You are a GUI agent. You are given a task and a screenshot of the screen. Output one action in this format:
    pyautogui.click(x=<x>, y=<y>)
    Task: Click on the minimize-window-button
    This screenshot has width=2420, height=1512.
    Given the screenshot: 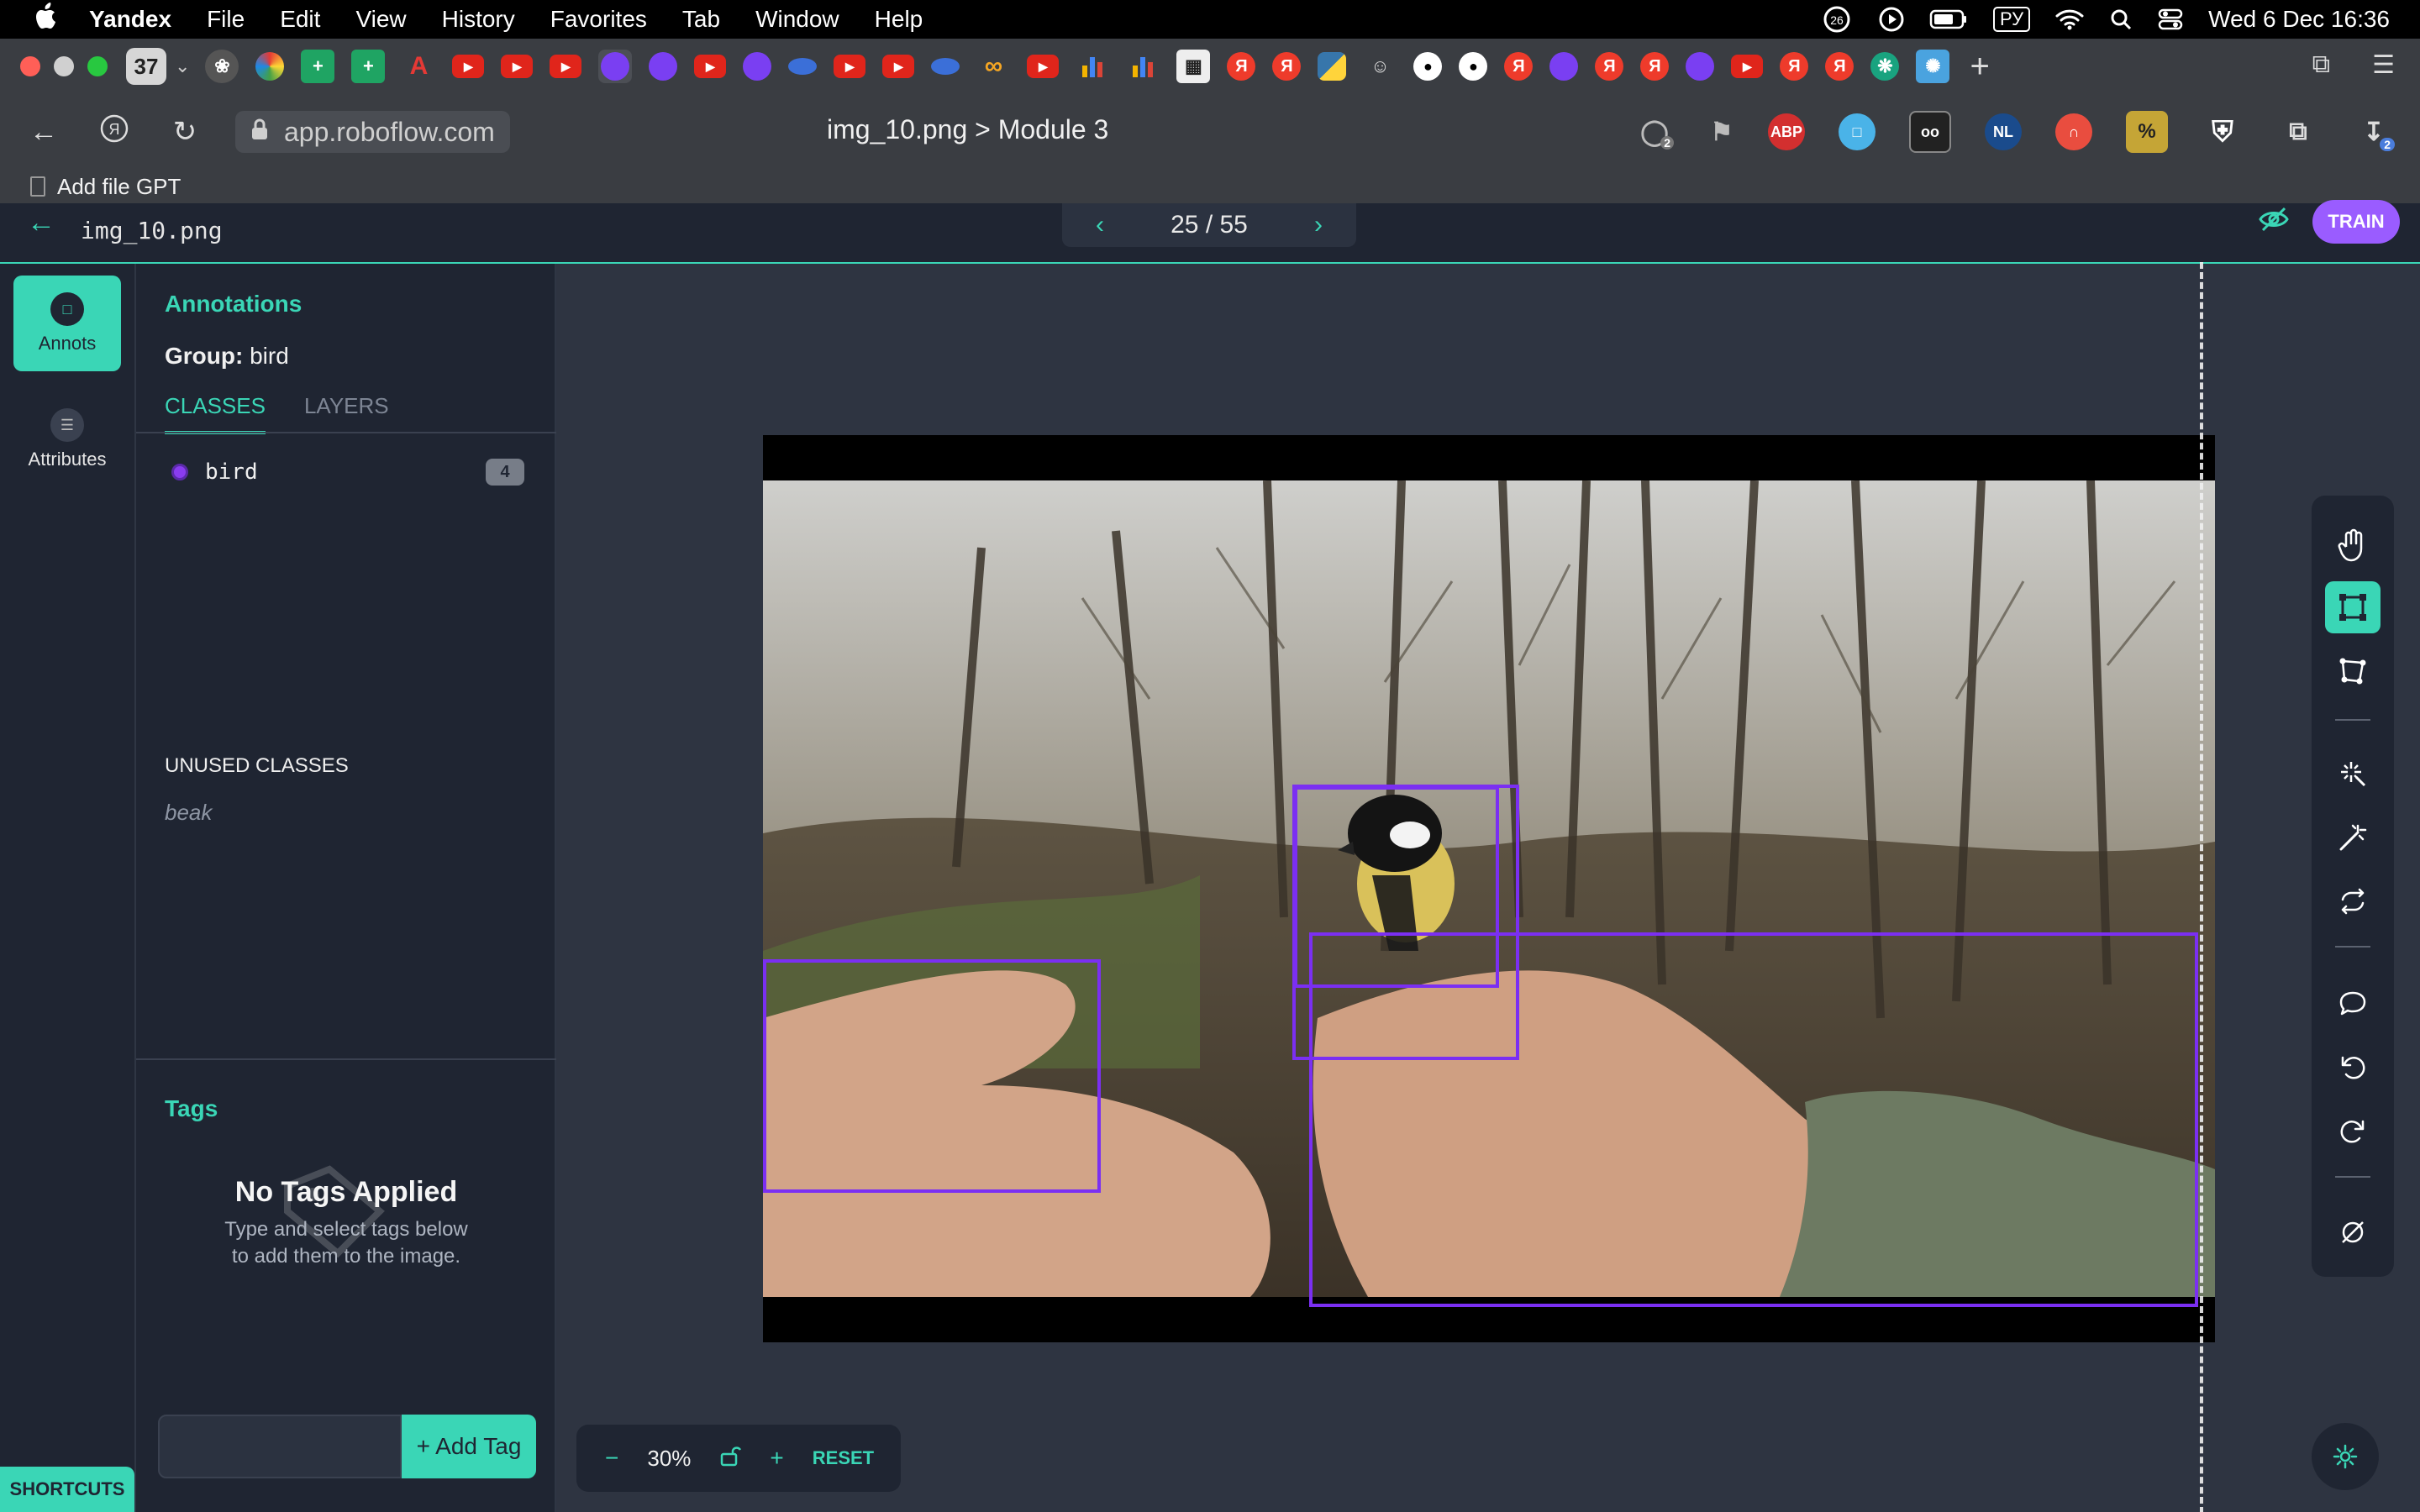 What is the action you would take?
    pyautogui.click(x=64, y=66)
    